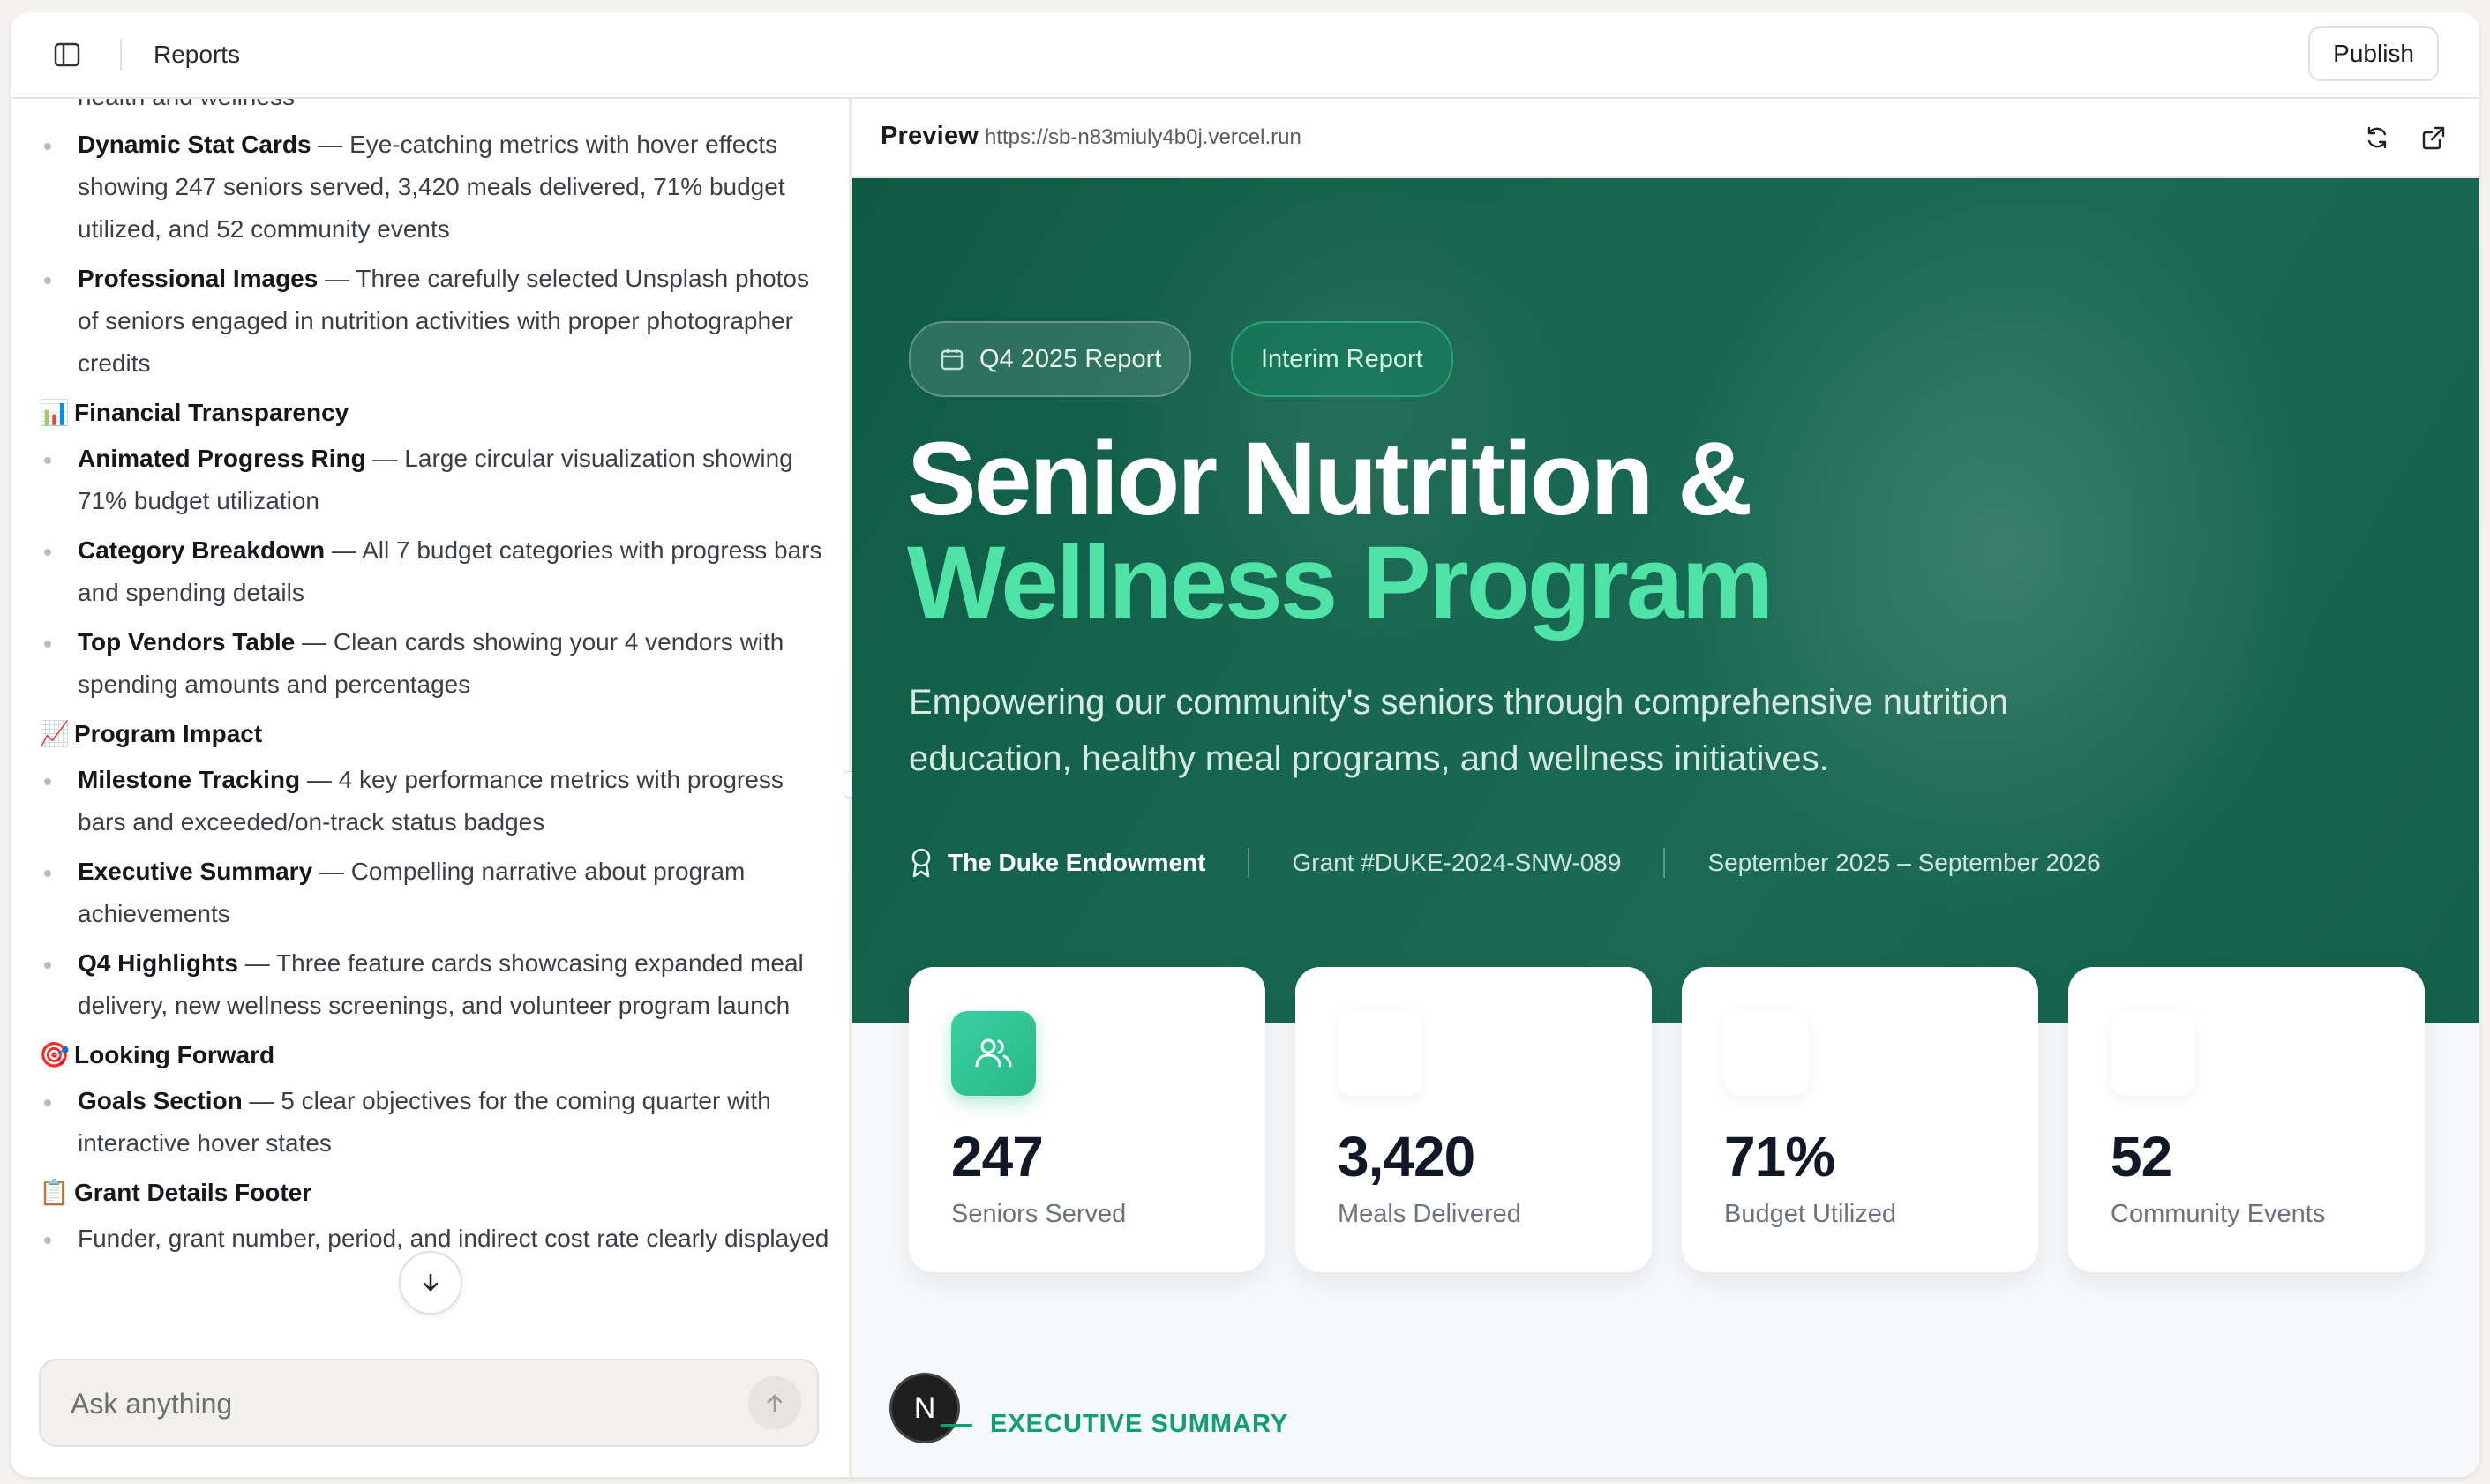 This screenshot has width=2490, height=1484. Describe the element at coordinates (1904, 862) in the screenshot. I see `grant-period: September 2025 – September 2026` at that location.